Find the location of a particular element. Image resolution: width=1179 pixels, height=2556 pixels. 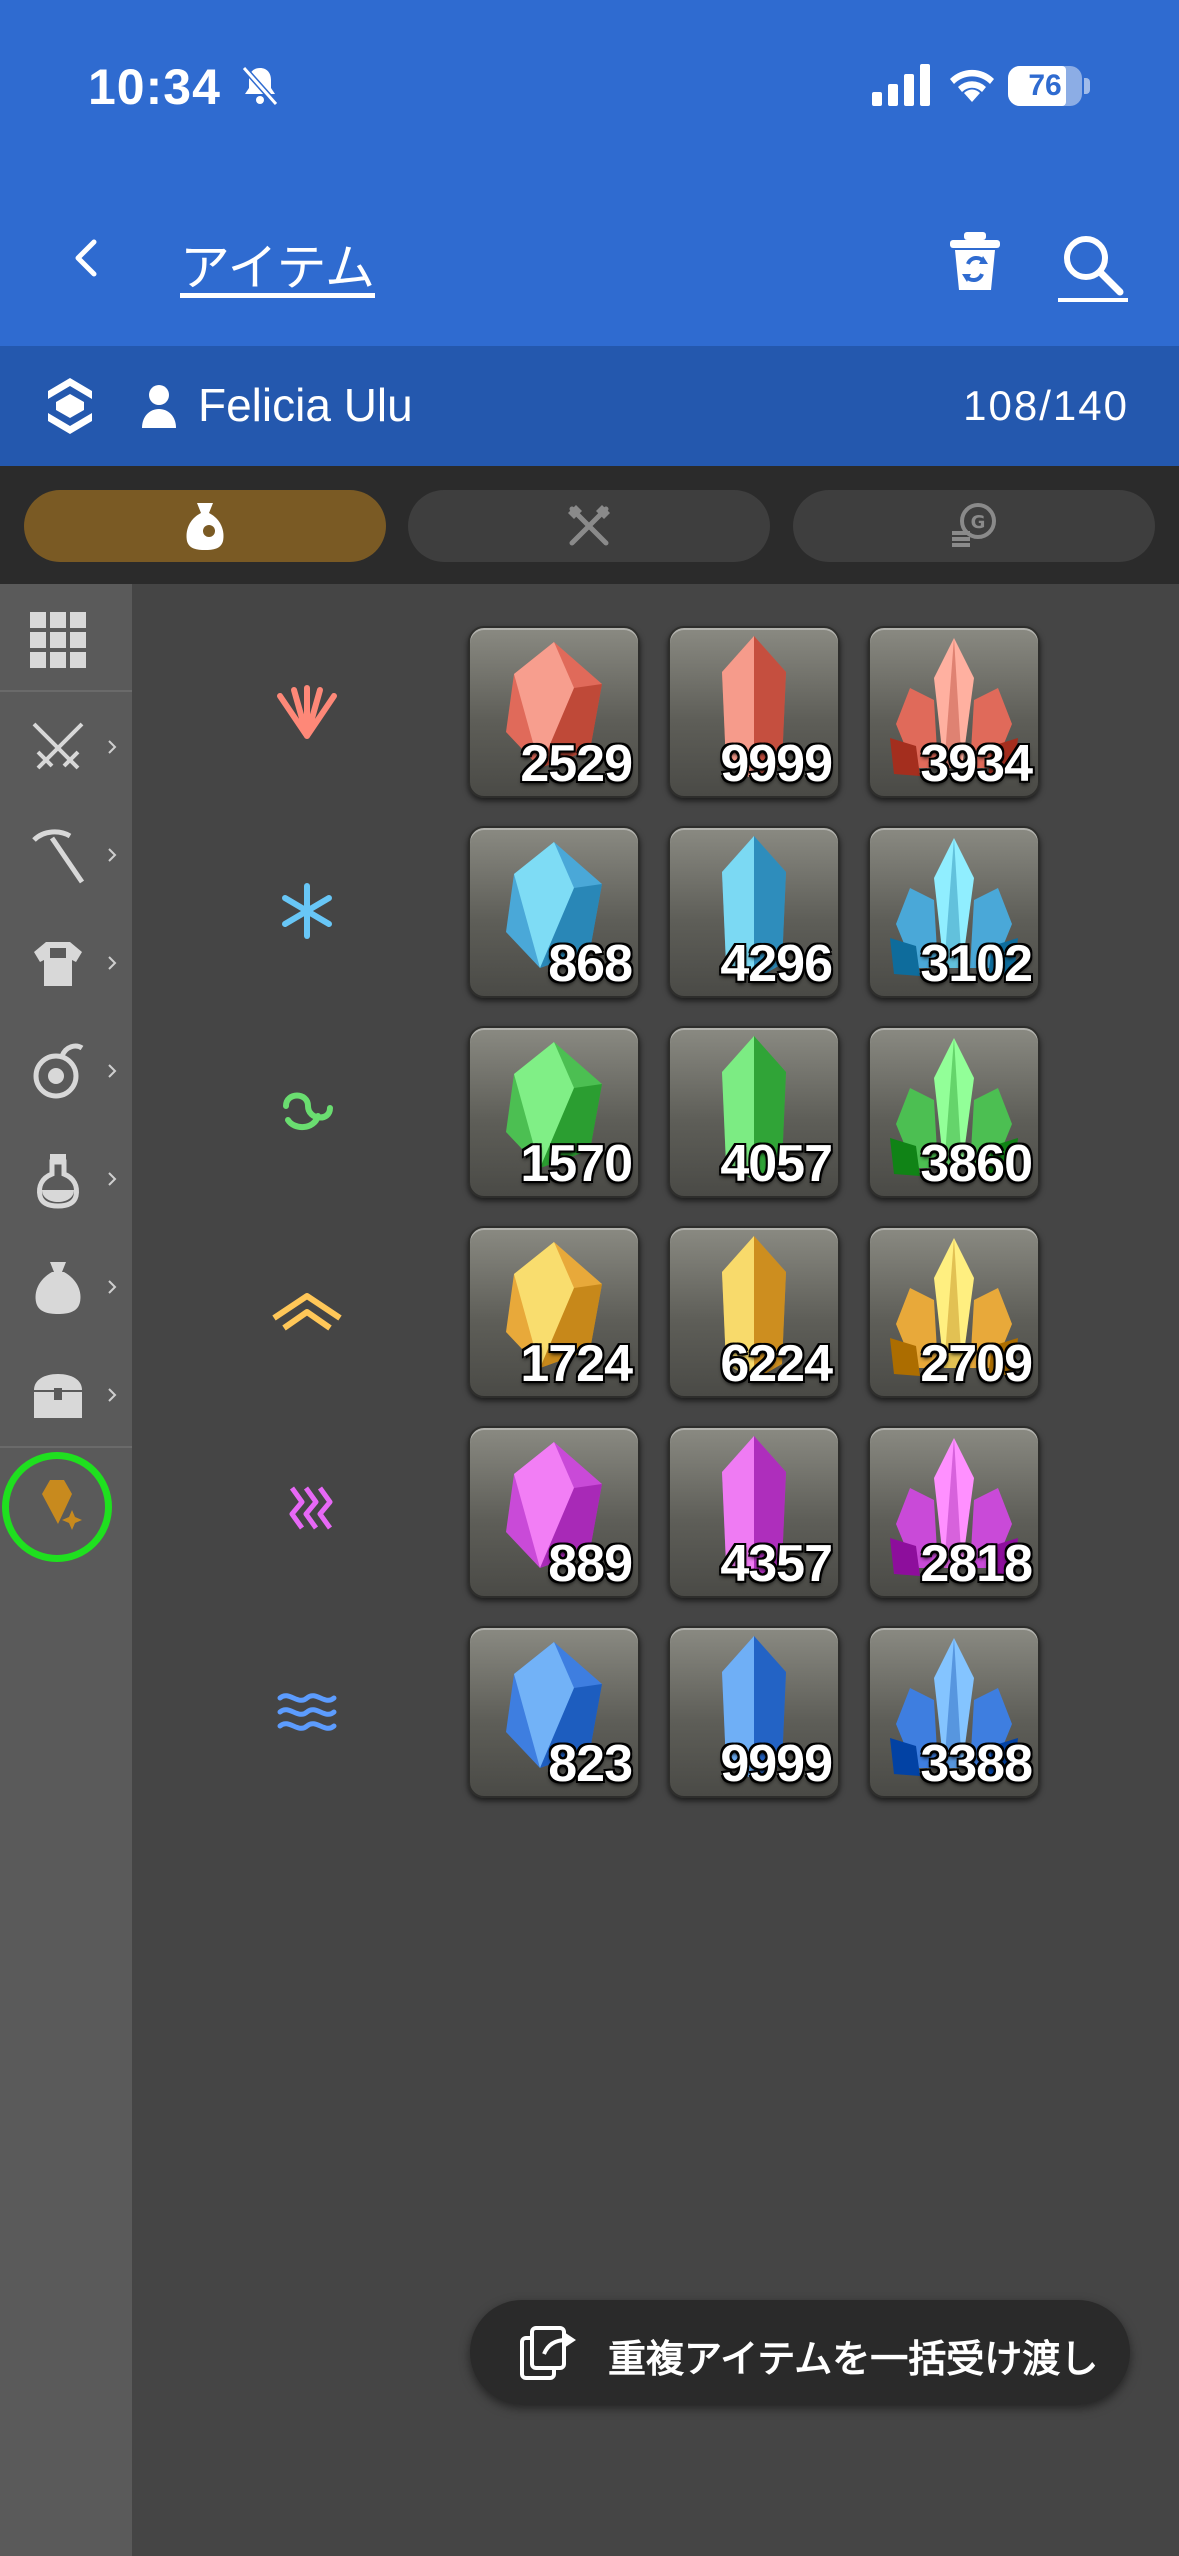

bag-icon is located at coordinates (205, 526).